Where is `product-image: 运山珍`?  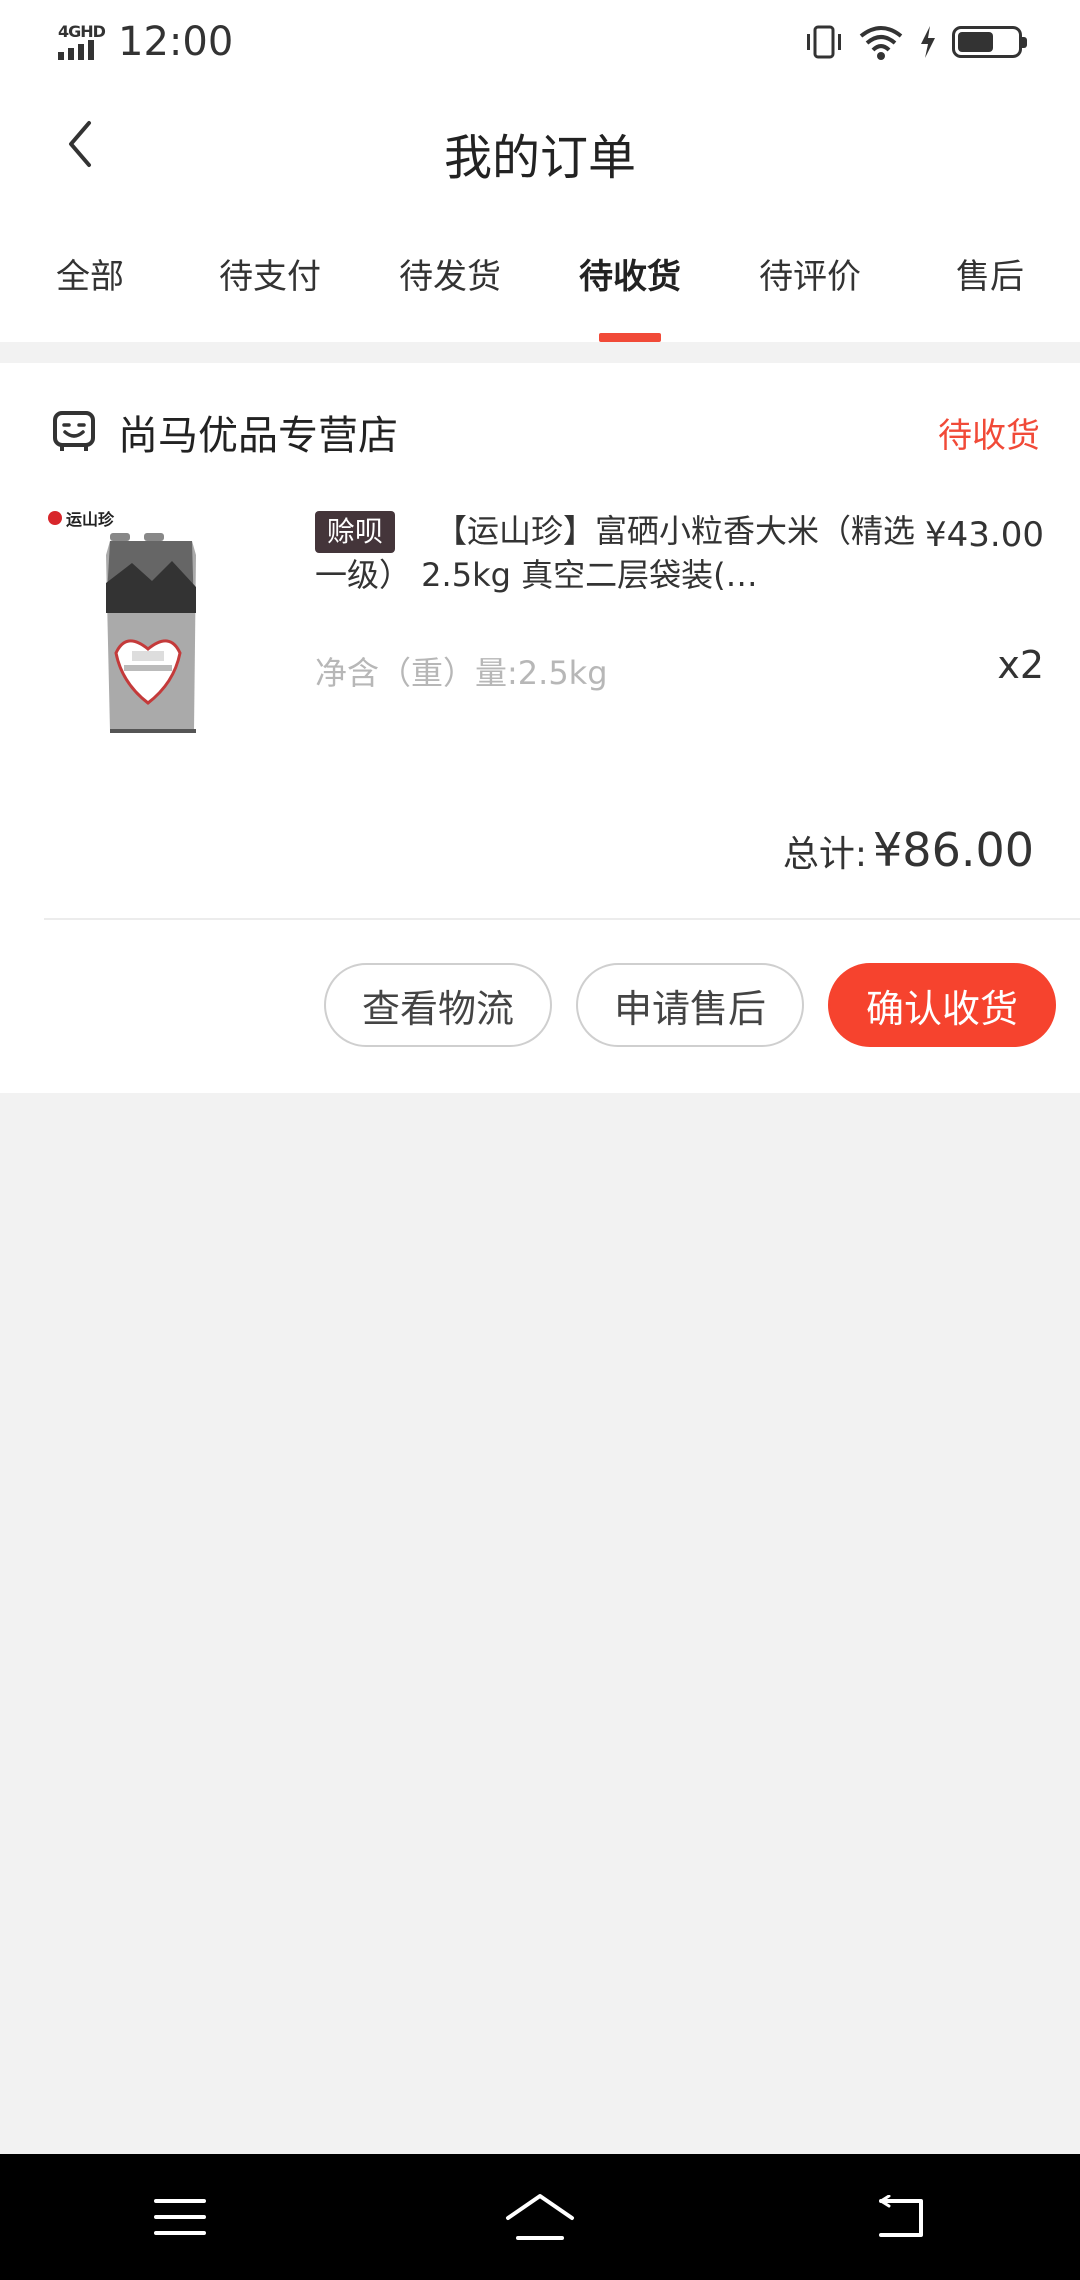
product-image: 运山珍 is located at coordinates (159, 623).